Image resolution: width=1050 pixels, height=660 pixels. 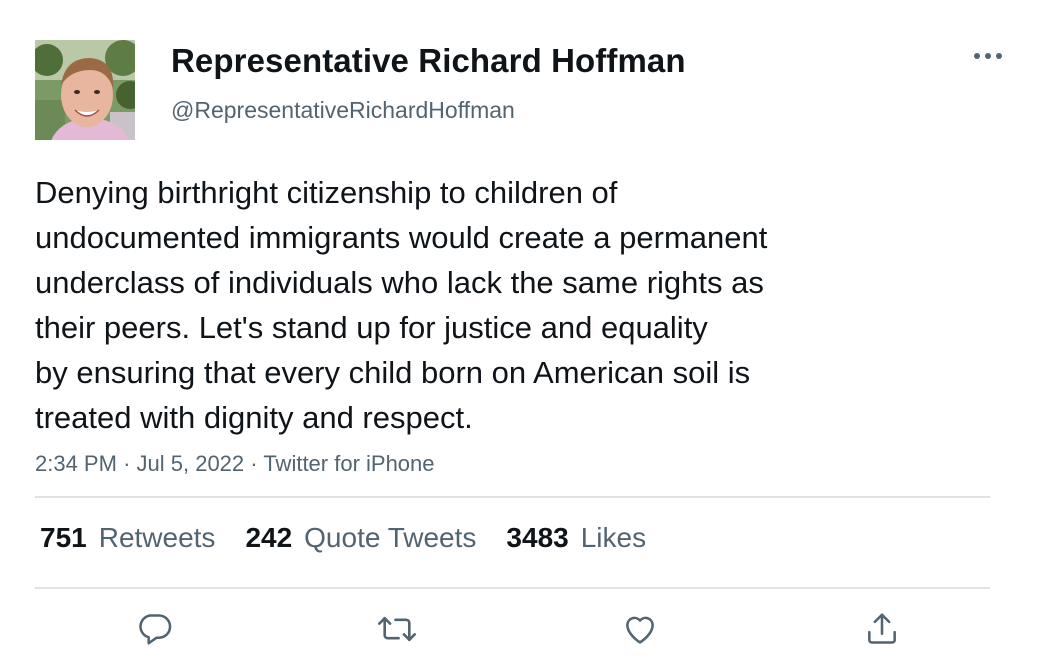 What do you see at coordinates (157, 537) in the screenshot?
I see `retweets-label: Retweets` at bounding box center [157, 537].